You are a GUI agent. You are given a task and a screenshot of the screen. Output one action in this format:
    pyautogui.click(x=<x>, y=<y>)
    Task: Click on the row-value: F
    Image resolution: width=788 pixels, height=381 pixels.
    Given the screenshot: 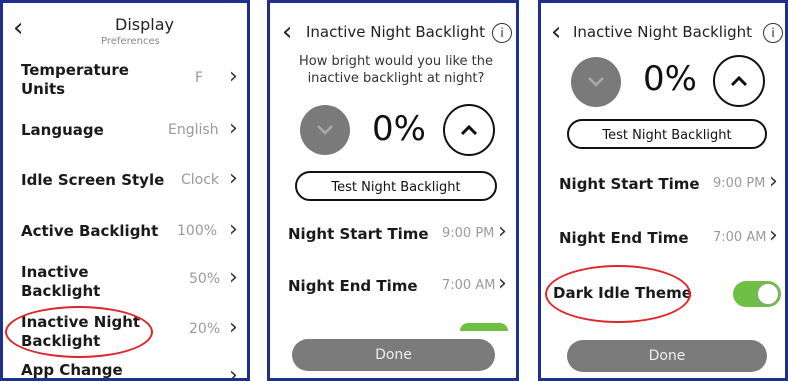 What is the action you would take?
    pyautogui.click(x=199, y=78)
    